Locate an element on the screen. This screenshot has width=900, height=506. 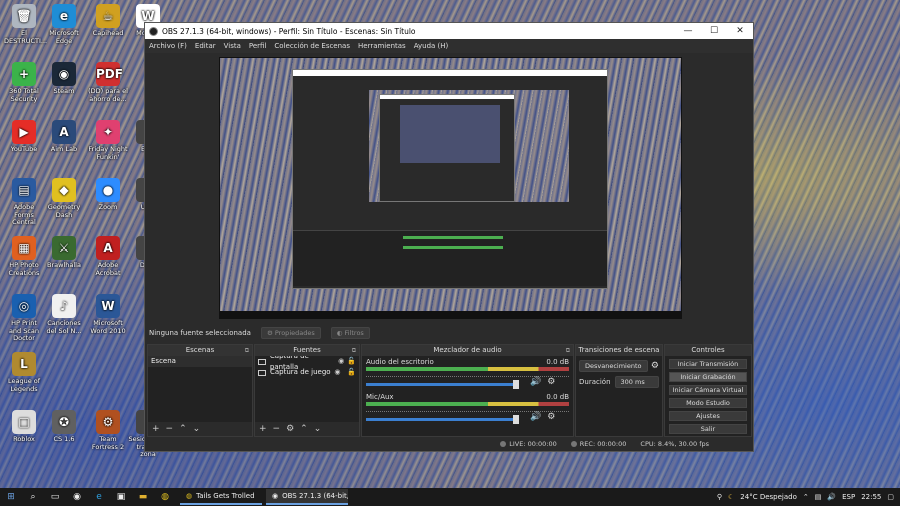
duration-input: 300 ms is located at coordinates (636, 382).